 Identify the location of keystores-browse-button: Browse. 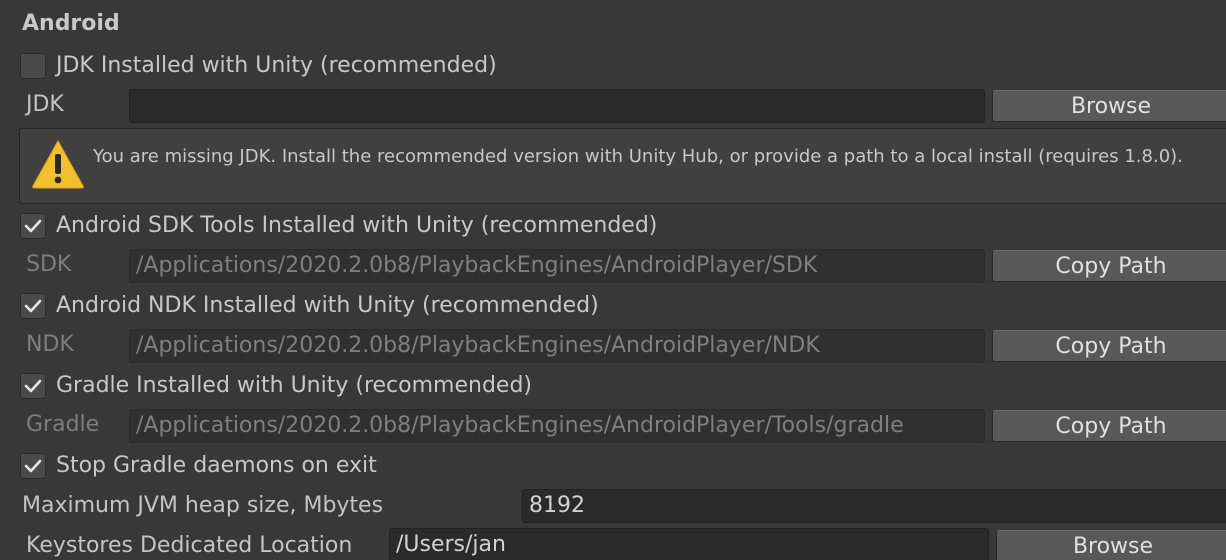
(1111, 545).